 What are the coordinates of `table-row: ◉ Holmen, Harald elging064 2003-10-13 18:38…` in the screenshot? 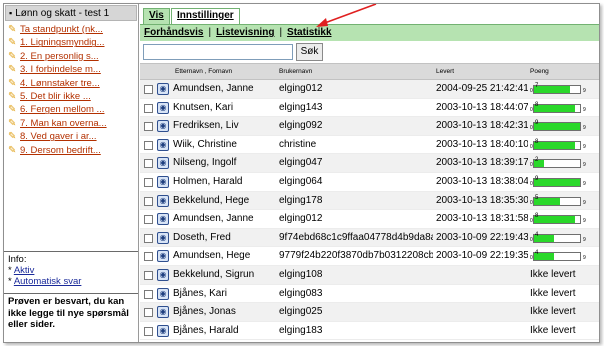 It's located at (369, 182).